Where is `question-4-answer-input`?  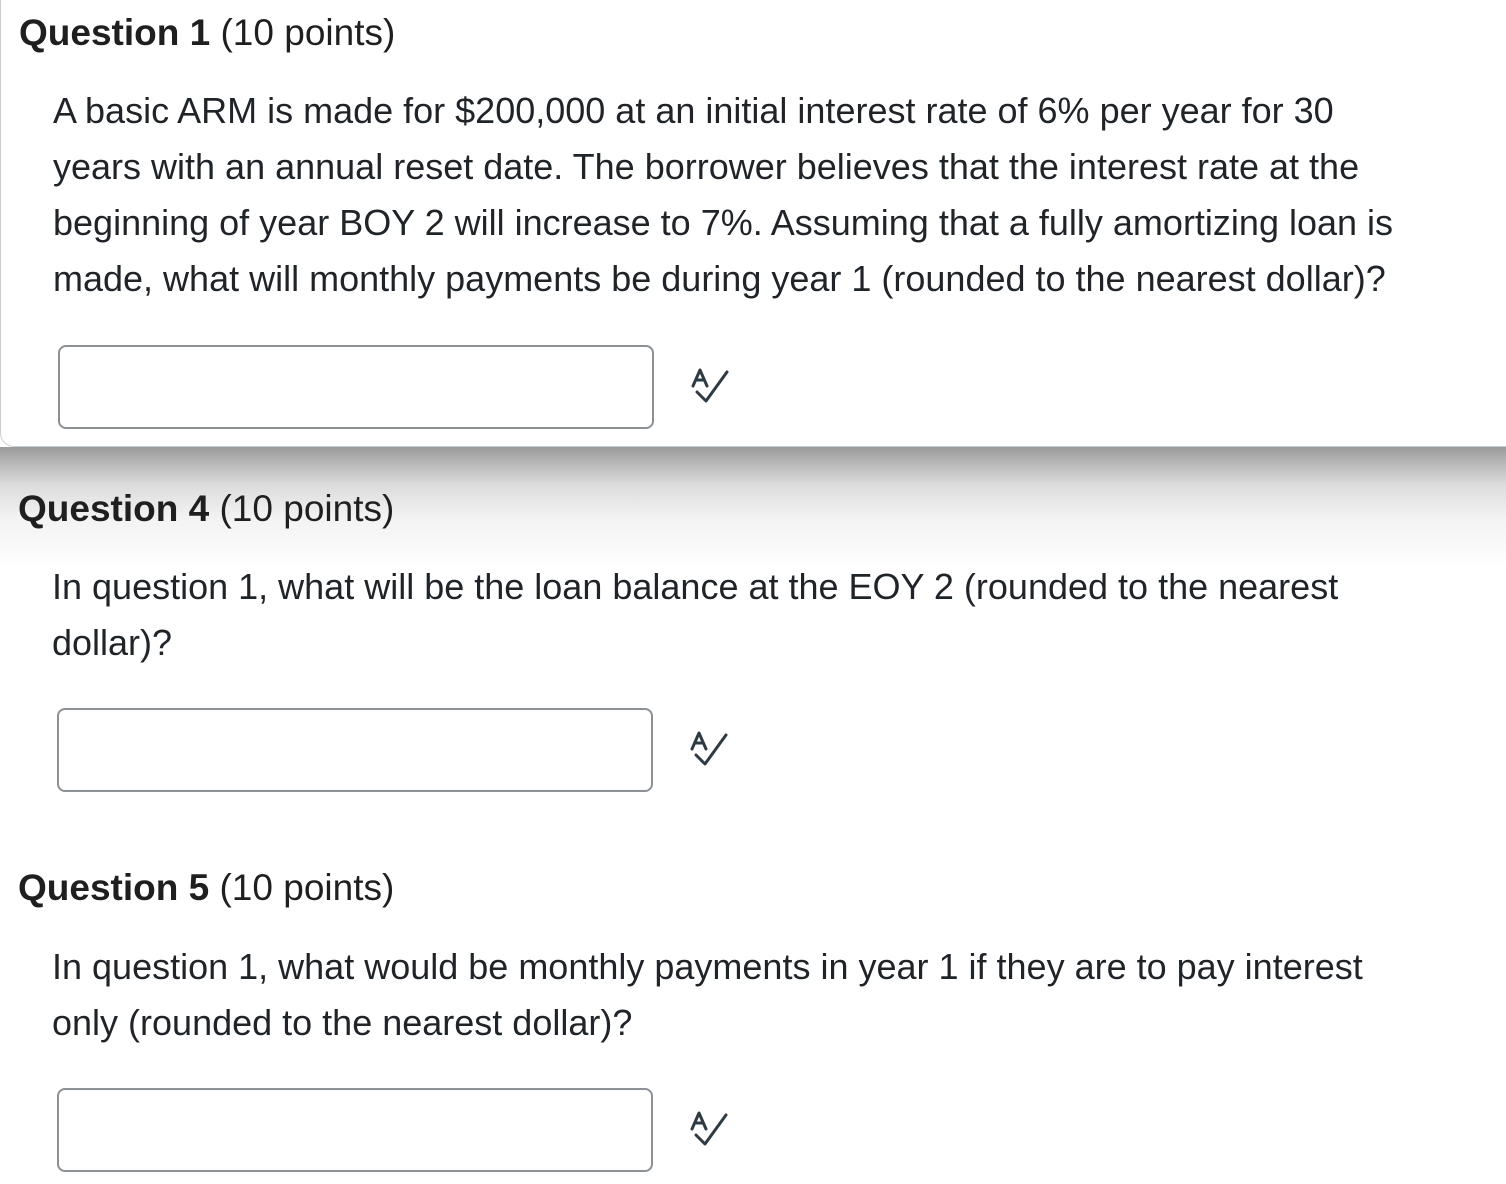
question-4-answer-input is located at coordinates (355, 750).